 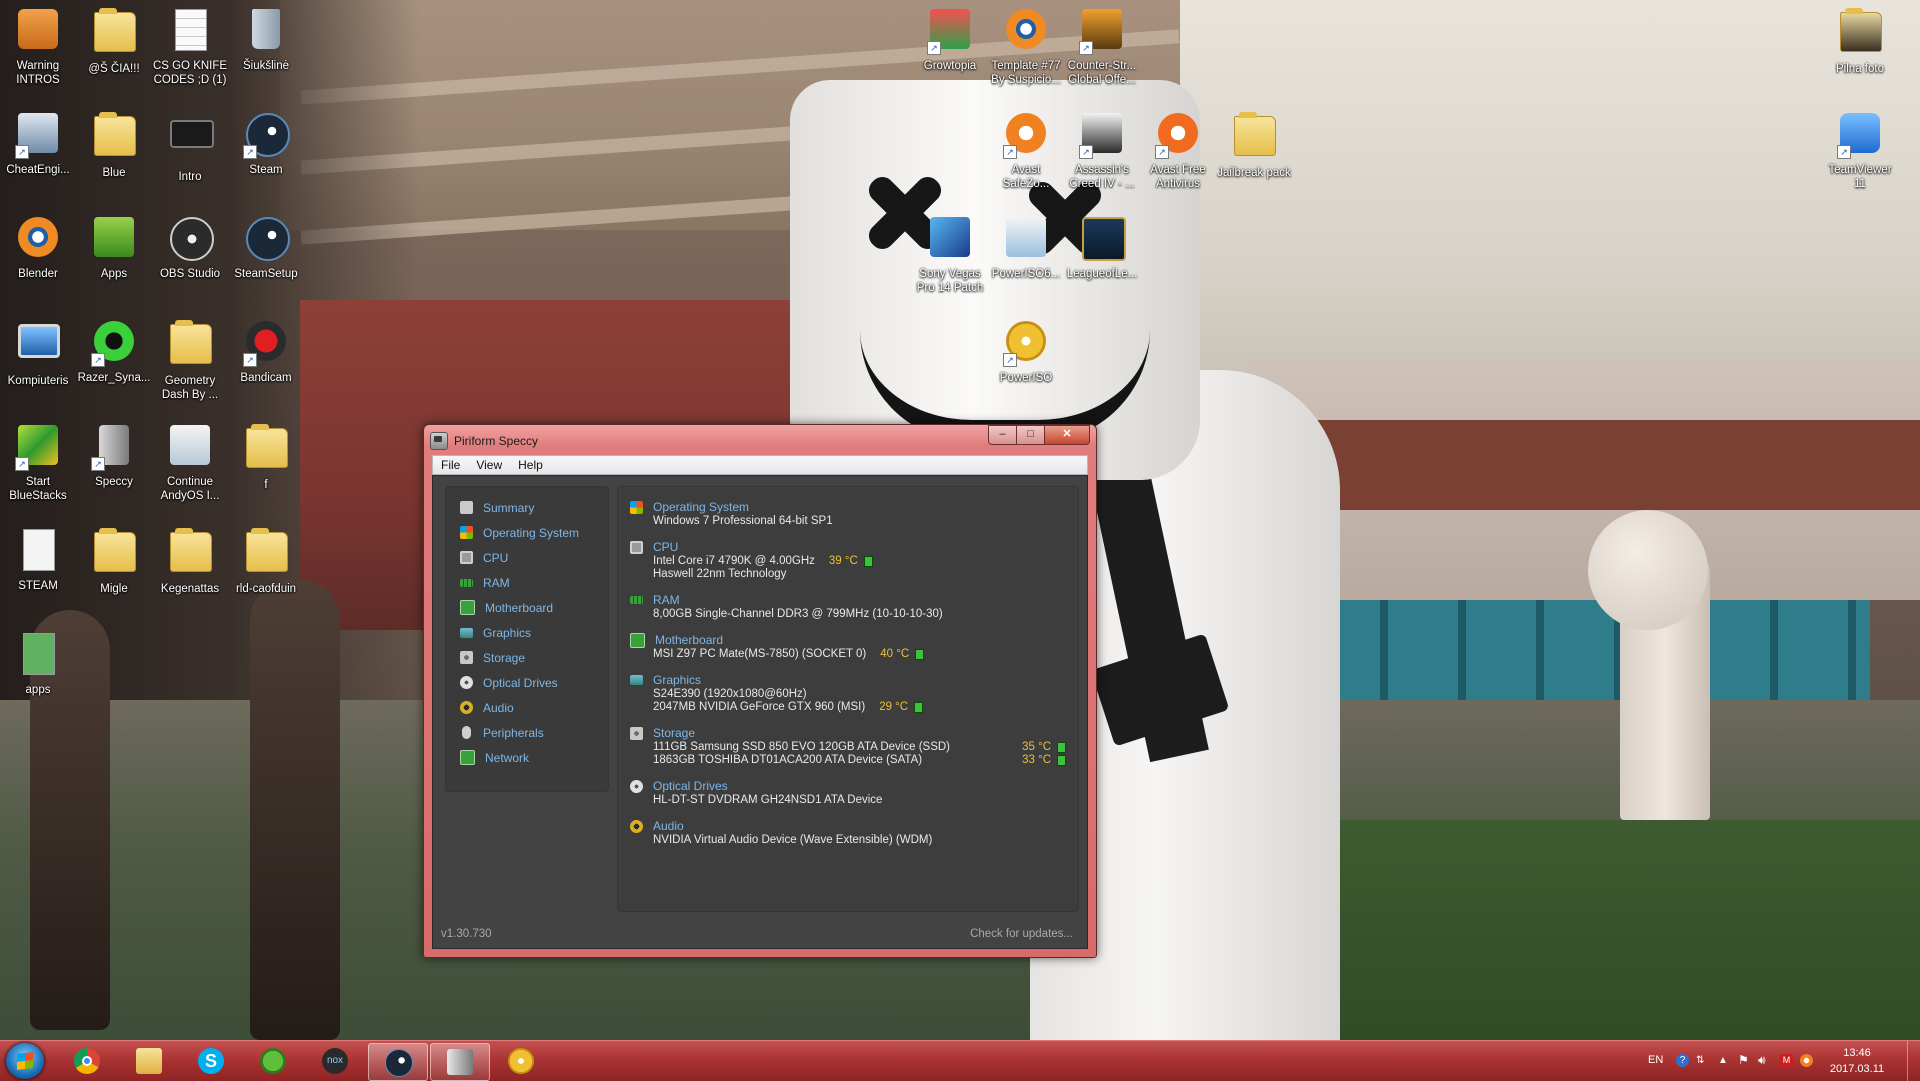 I want to click on taskbar-chrome, so click(x=87, y=1061).